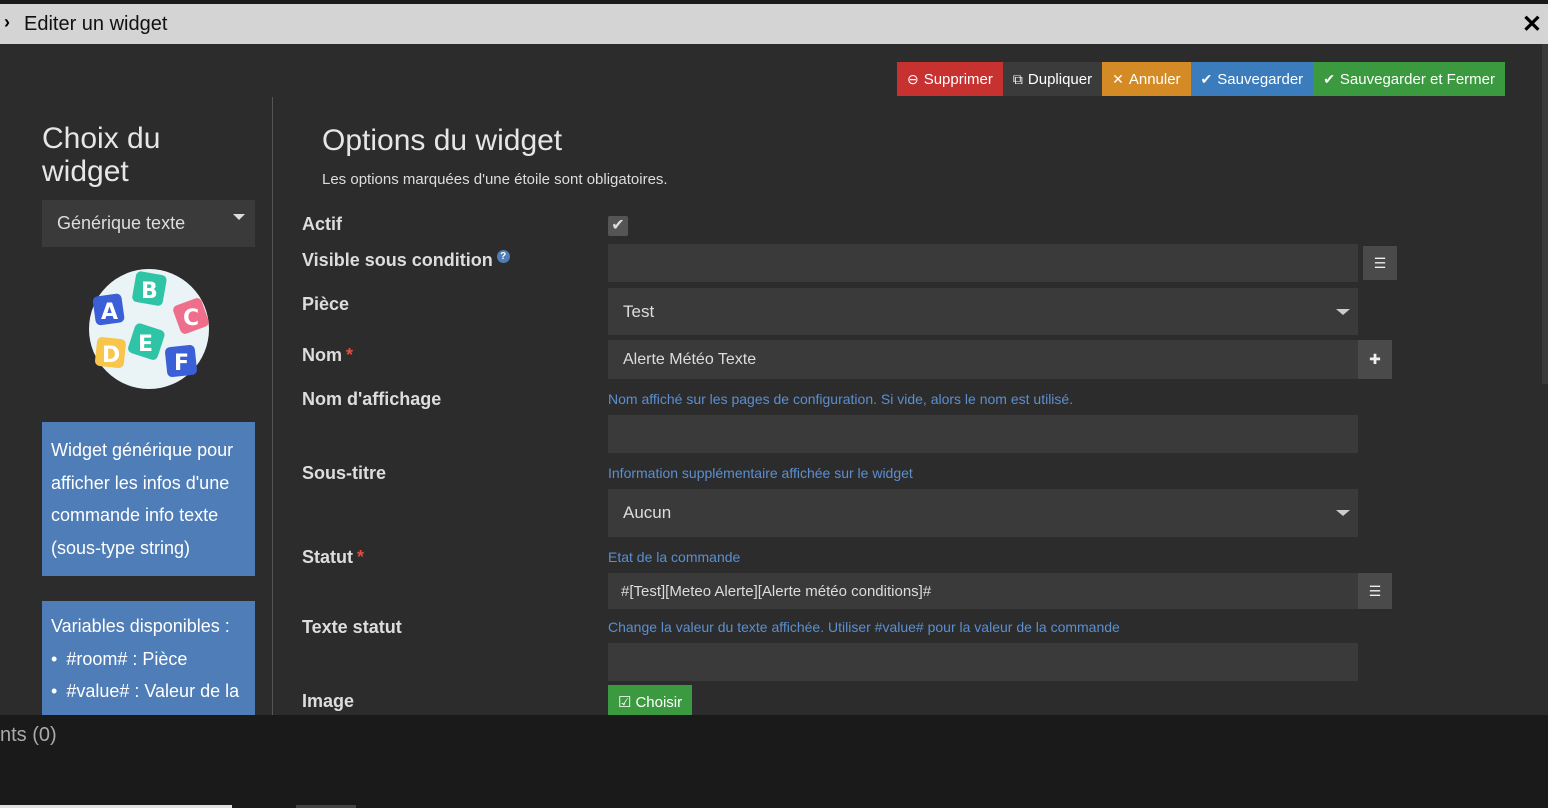  I want to click on widget-type-select: Générique texte, so click(148, 223).